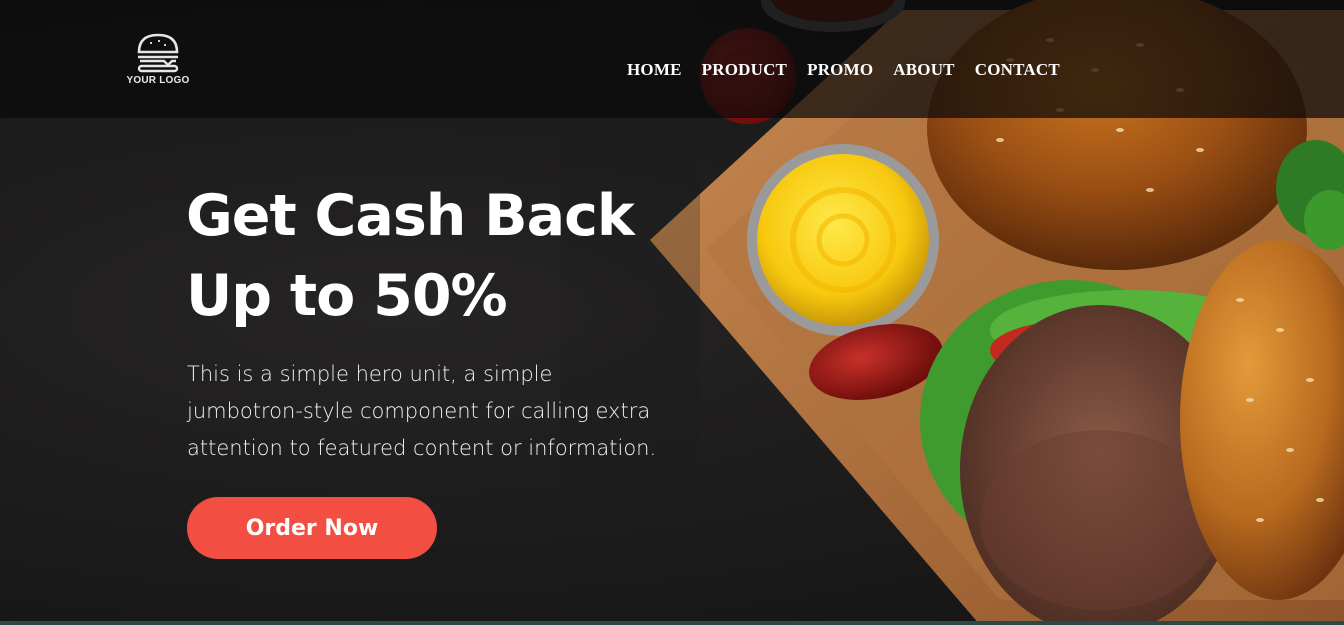  I want to click on nav-item-product: PRODUCT, so click(744, 70).